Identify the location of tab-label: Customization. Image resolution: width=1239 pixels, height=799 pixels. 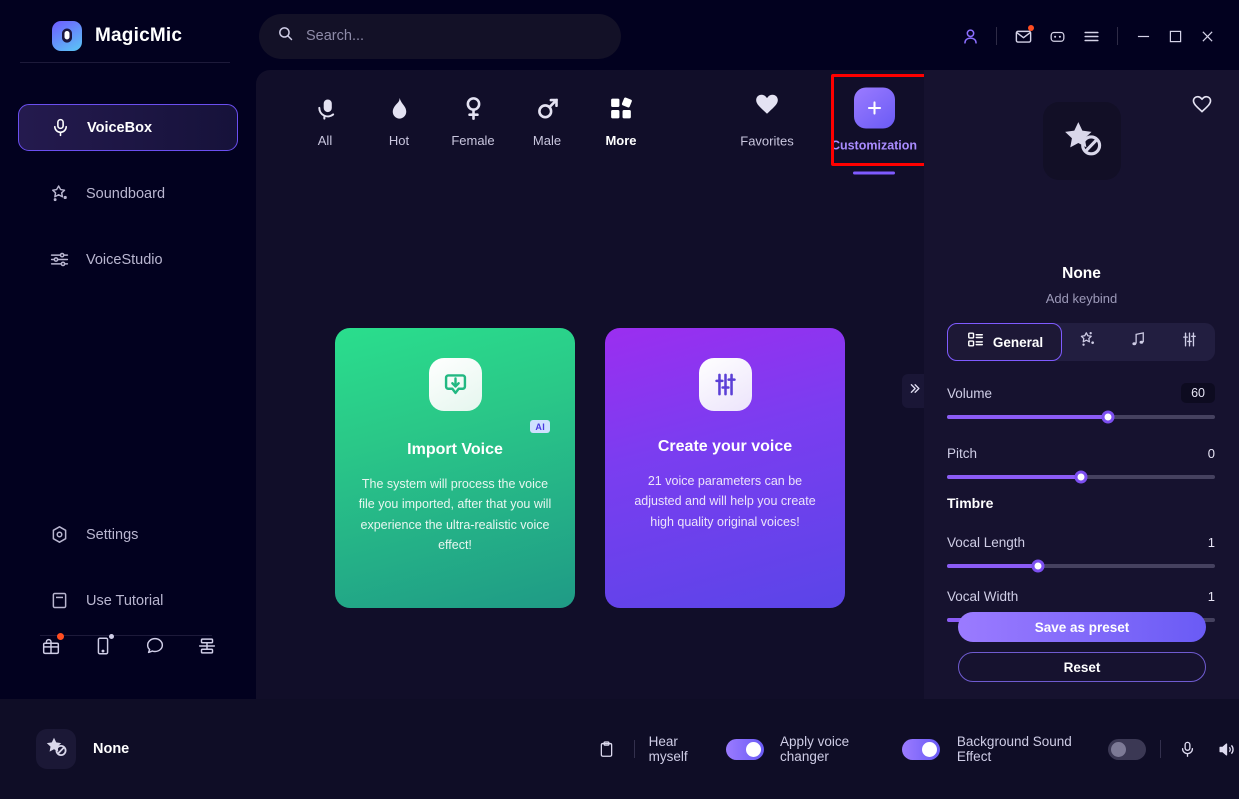
(874, 145).